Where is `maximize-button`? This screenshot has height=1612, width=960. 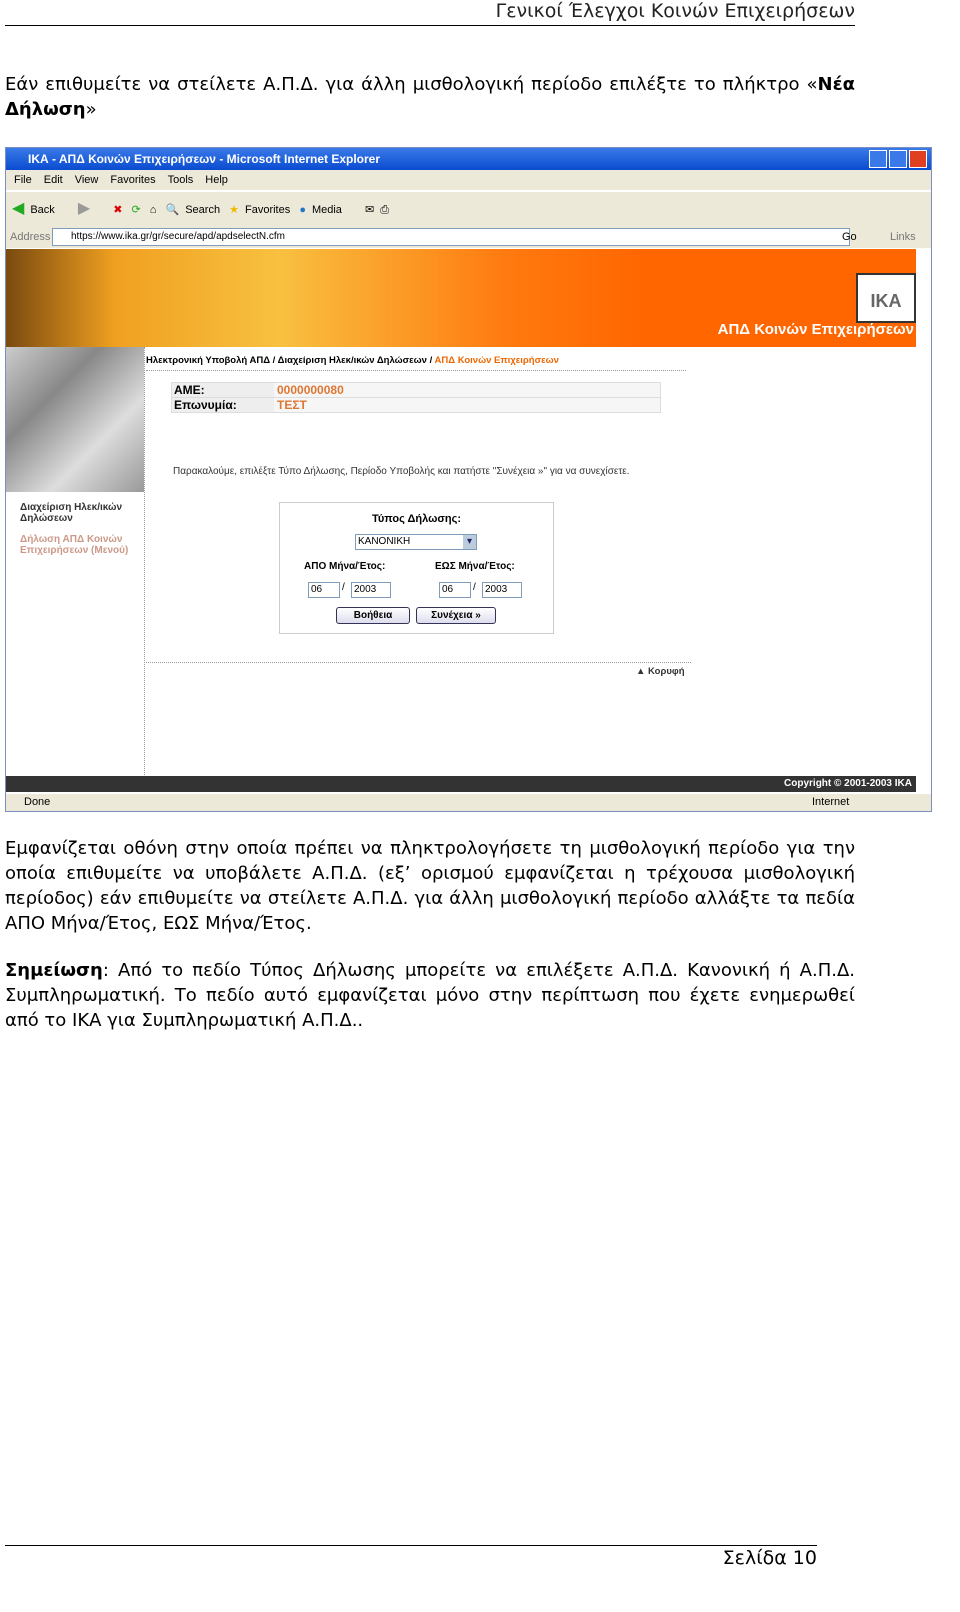 maximize-button is located at coordinates (898, 159).